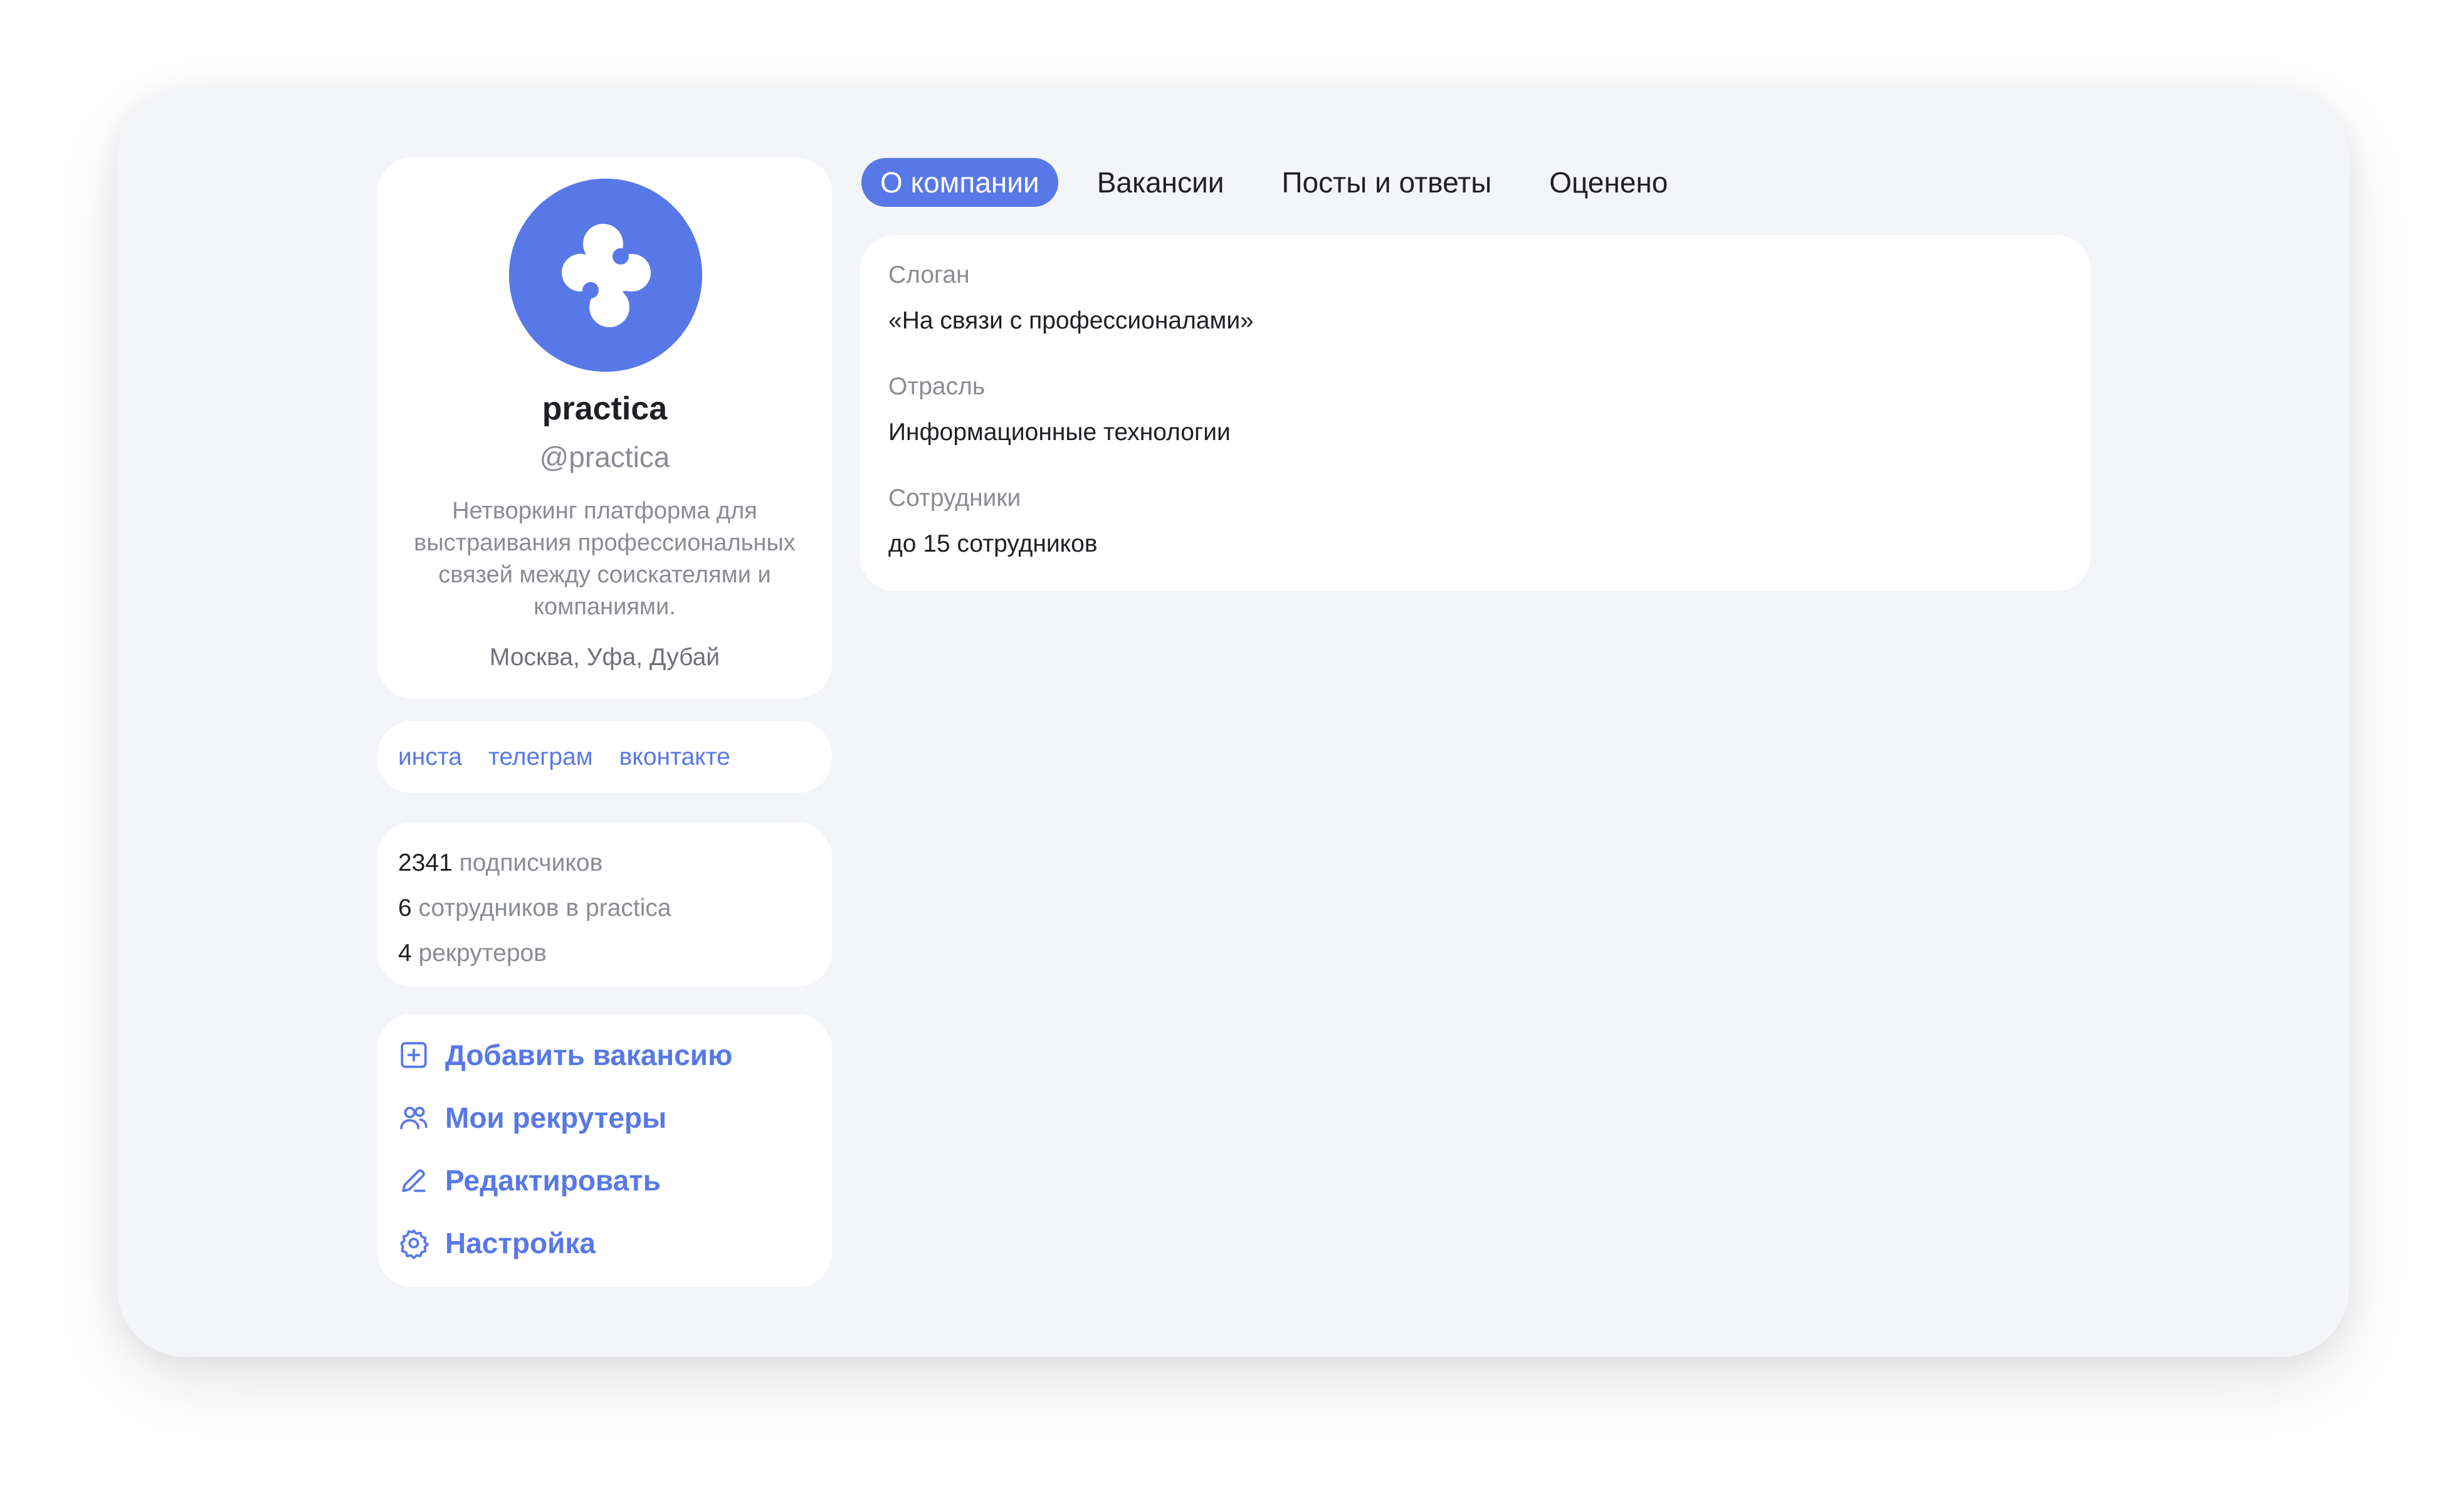  Describe the element at coordinates (589, 1055) in the screenshot. I see `add-vacancy-label: Добавить вакансию` at that location.